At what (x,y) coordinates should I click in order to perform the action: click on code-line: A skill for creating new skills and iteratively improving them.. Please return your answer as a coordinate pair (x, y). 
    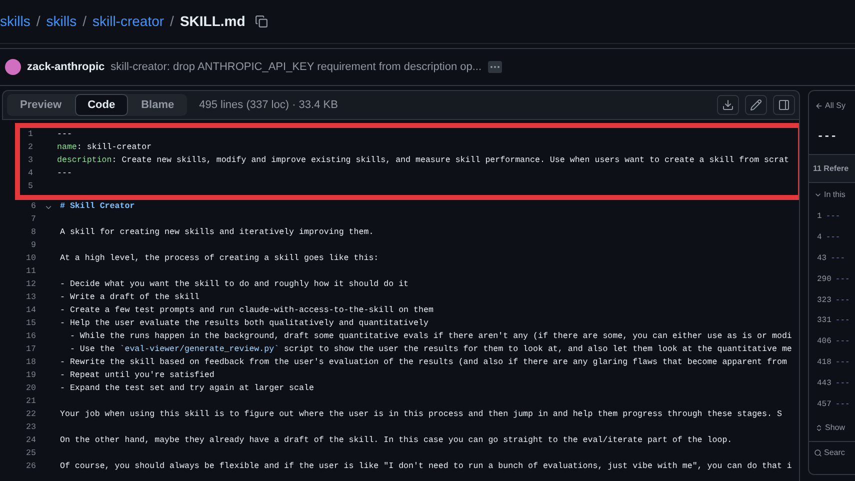
    Looking at the image, I should click on (217, 233).